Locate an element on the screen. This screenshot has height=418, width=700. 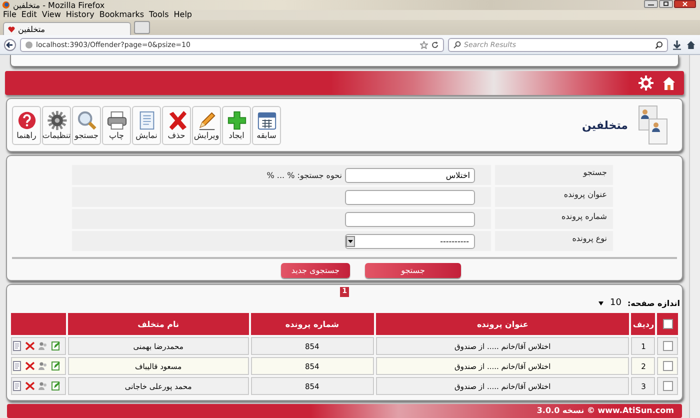
plus-icon is located at coordinates (237, 120).